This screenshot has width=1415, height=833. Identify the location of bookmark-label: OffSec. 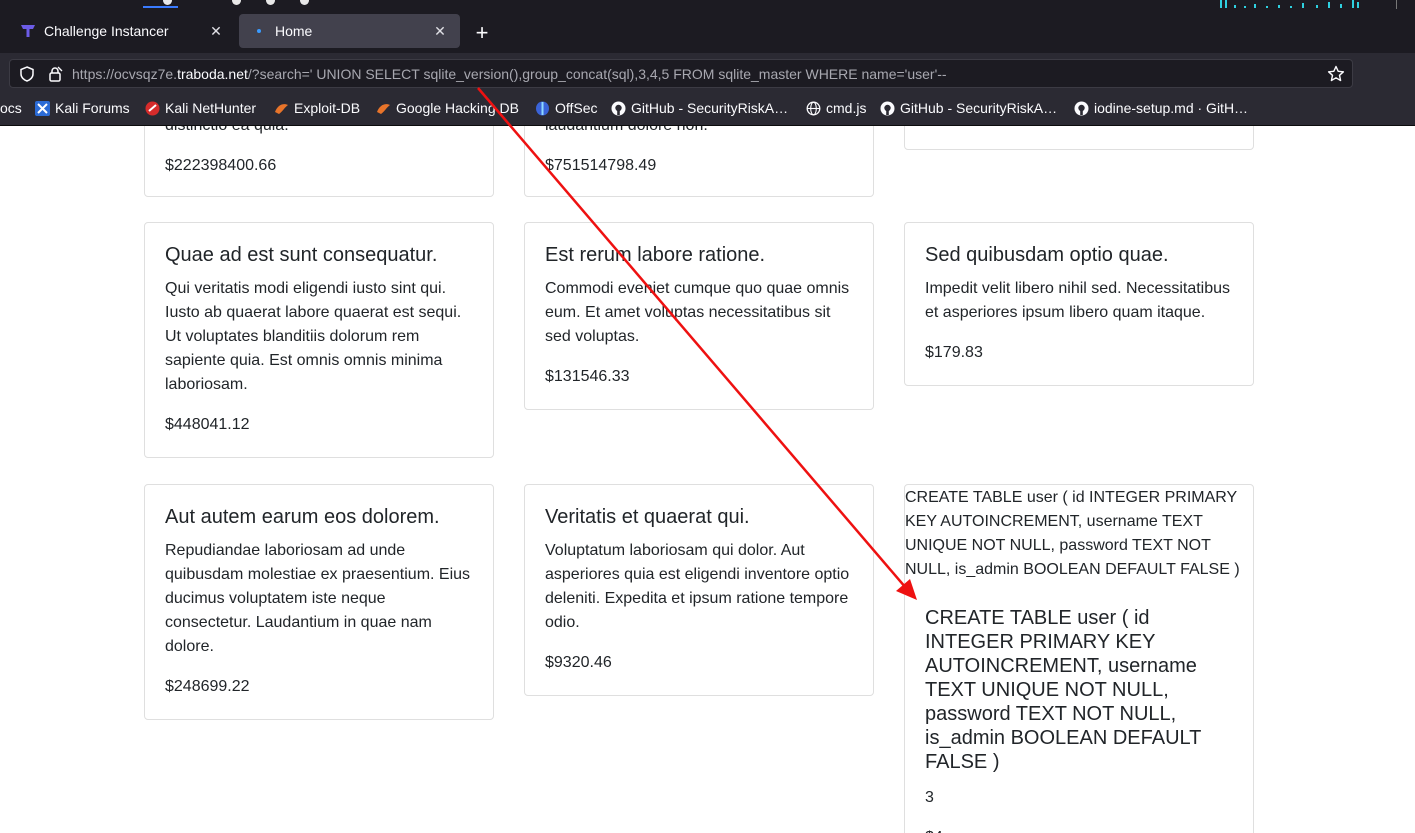
(576, 108).